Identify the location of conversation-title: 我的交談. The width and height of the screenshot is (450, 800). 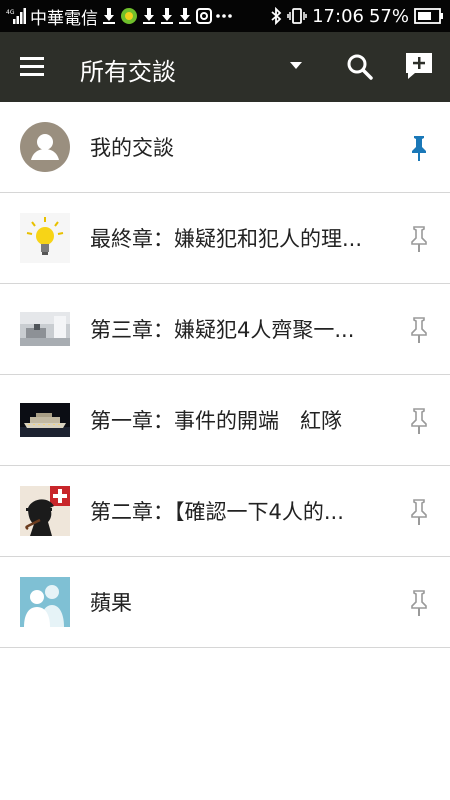
(132, 148).